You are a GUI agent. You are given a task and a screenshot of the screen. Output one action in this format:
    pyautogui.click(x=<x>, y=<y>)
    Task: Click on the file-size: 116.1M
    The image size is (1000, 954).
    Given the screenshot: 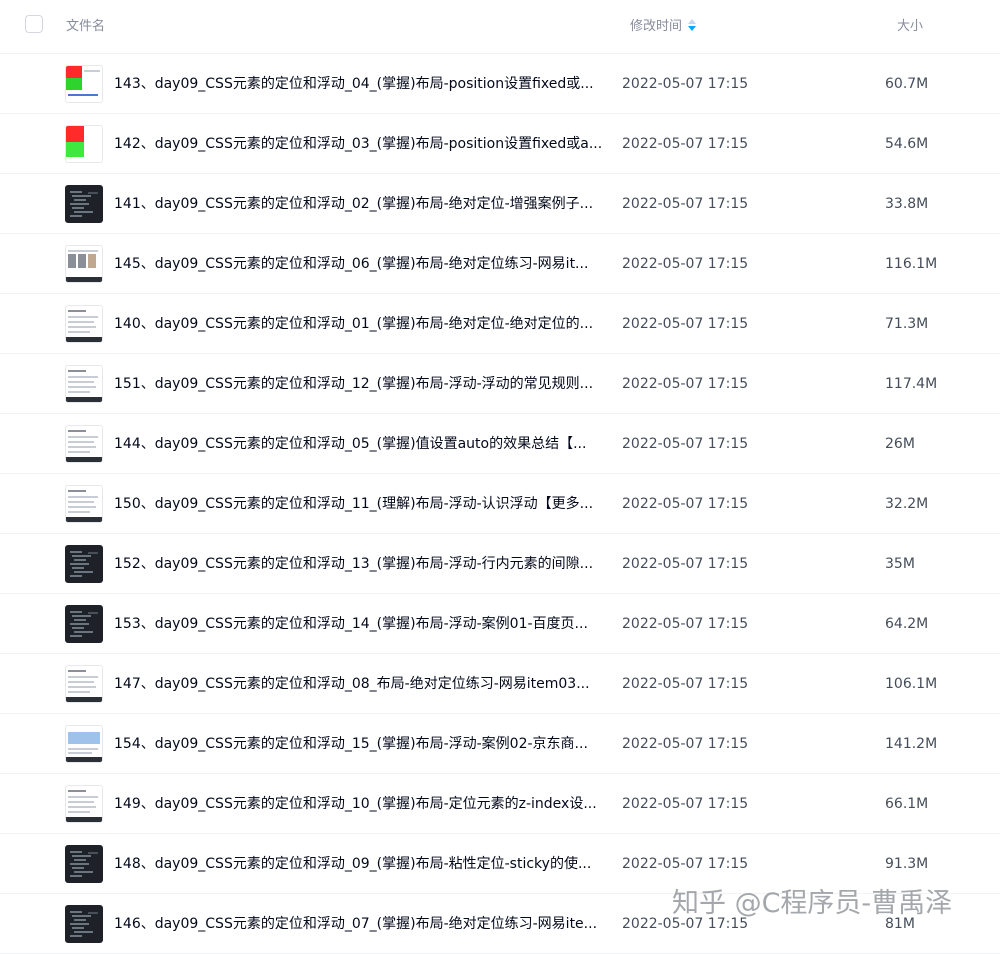 What is the action you would take?
    pyautogui.click(x=911, y=264)
    